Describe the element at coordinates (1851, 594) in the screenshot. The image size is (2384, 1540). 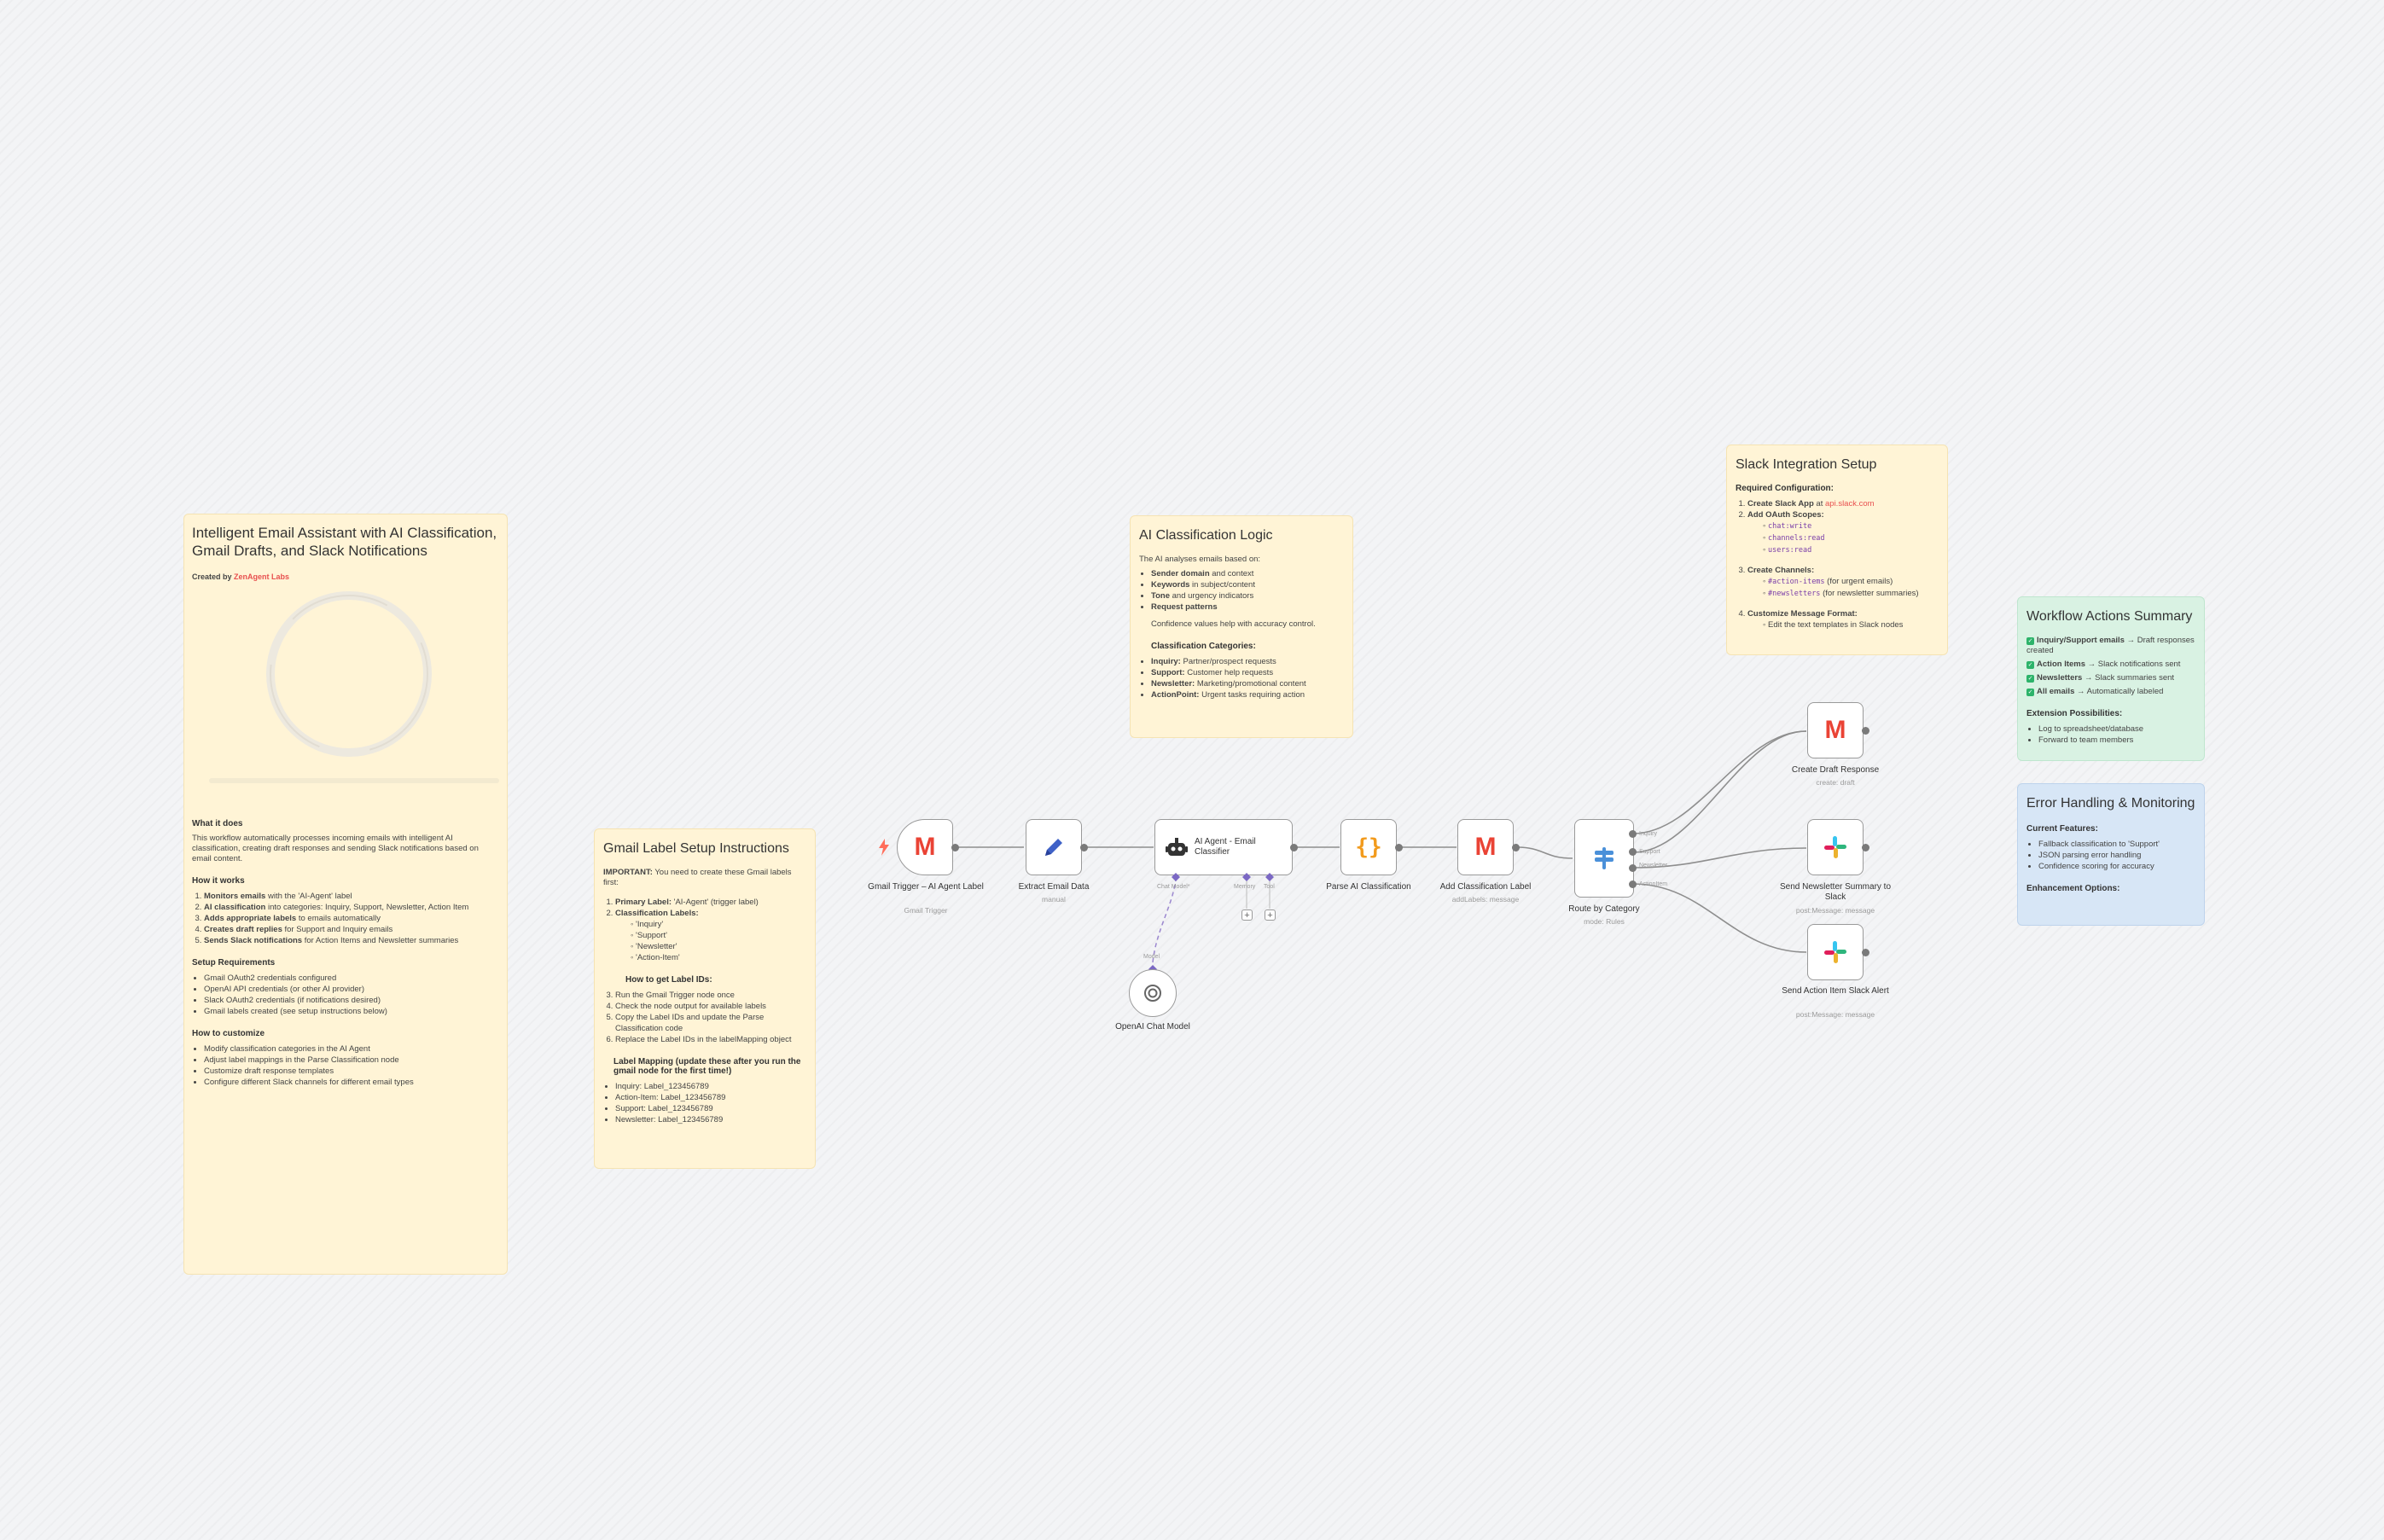
I see `list-item: #newsletters (for newsletter summaries)` at that location.